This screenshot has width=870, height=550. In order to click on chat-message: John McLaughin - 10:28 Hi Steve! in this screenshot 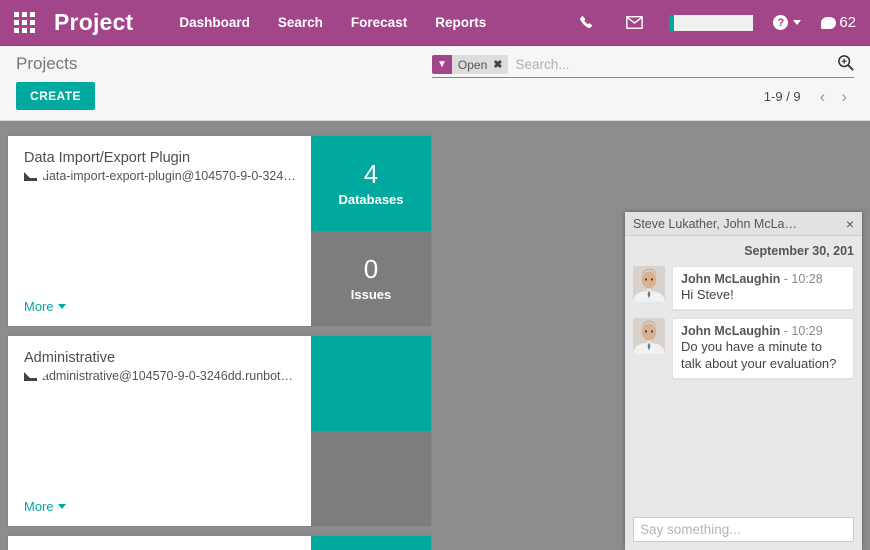, I will do `click(743, 288)`.